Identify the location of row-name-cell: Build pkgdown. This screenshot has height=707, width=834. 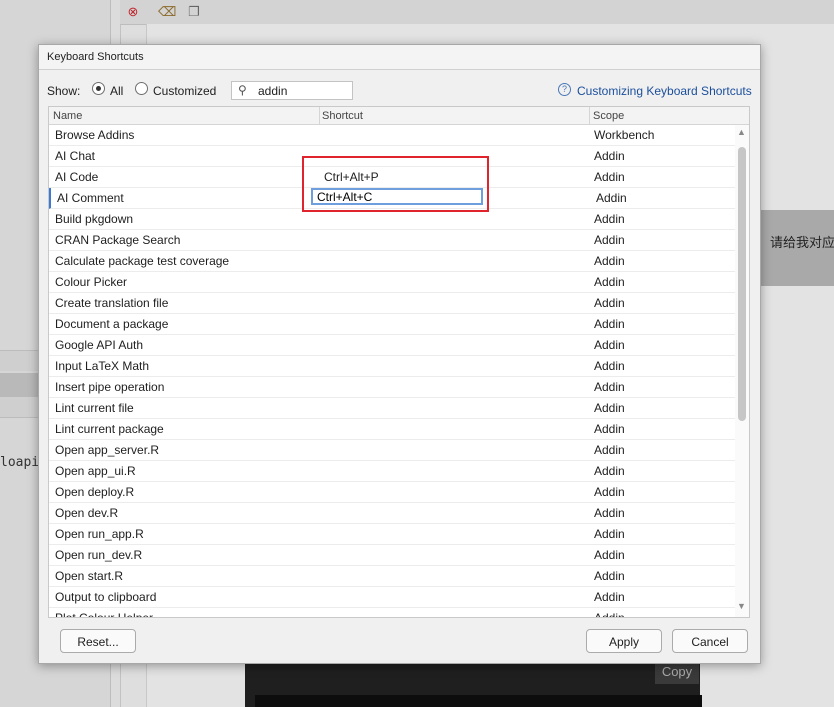
(94, 219).